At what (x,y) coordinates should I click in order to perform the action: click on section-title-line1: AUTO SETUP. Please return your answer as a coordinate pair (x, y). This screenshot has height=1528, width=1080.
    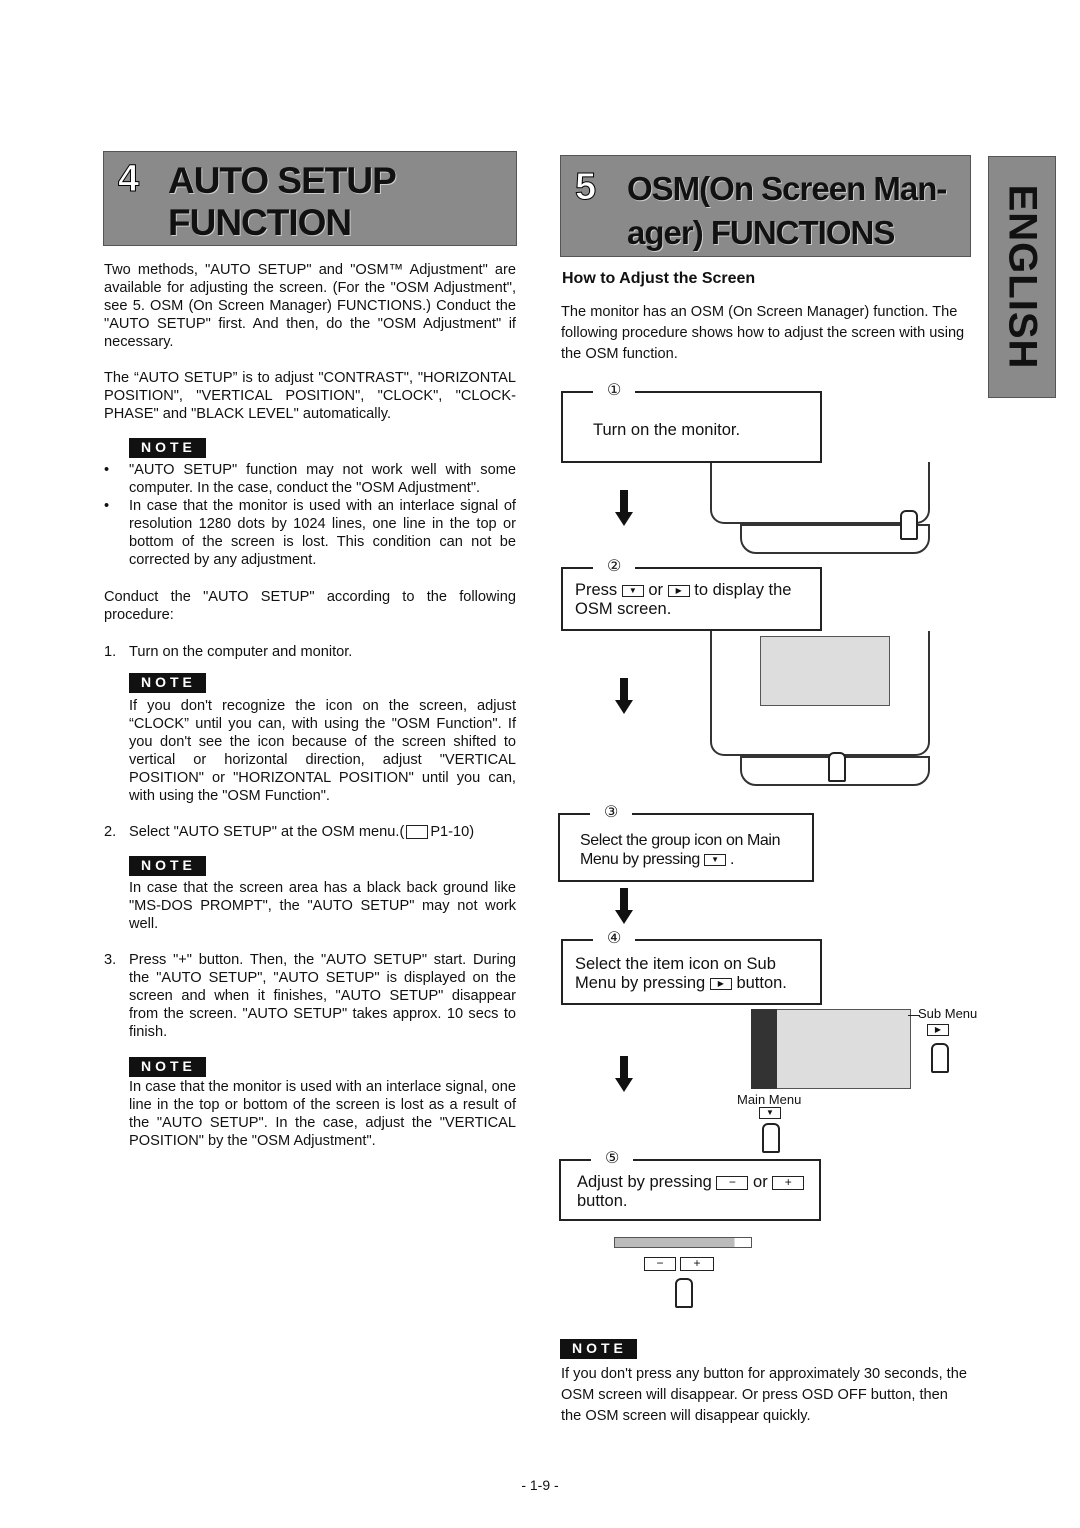
    Looking at the image, I should click on (282, 180).